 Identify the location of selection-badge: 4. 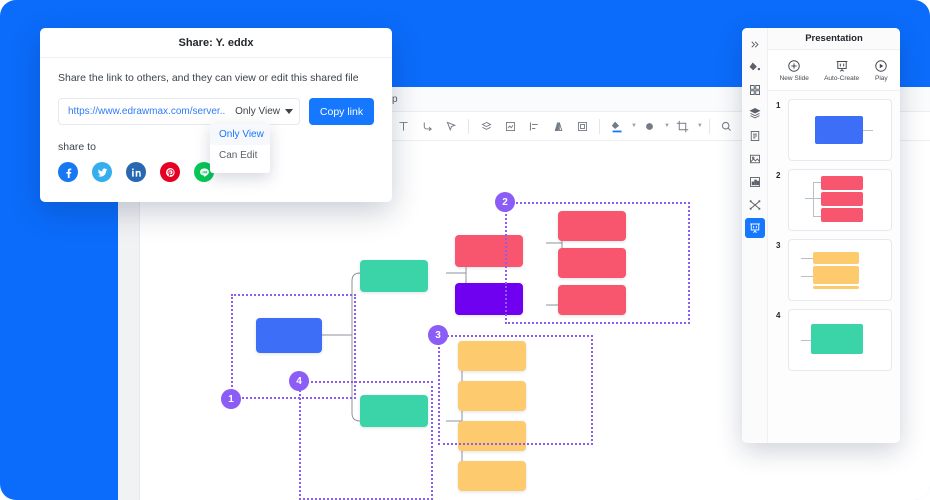
(299, 381).